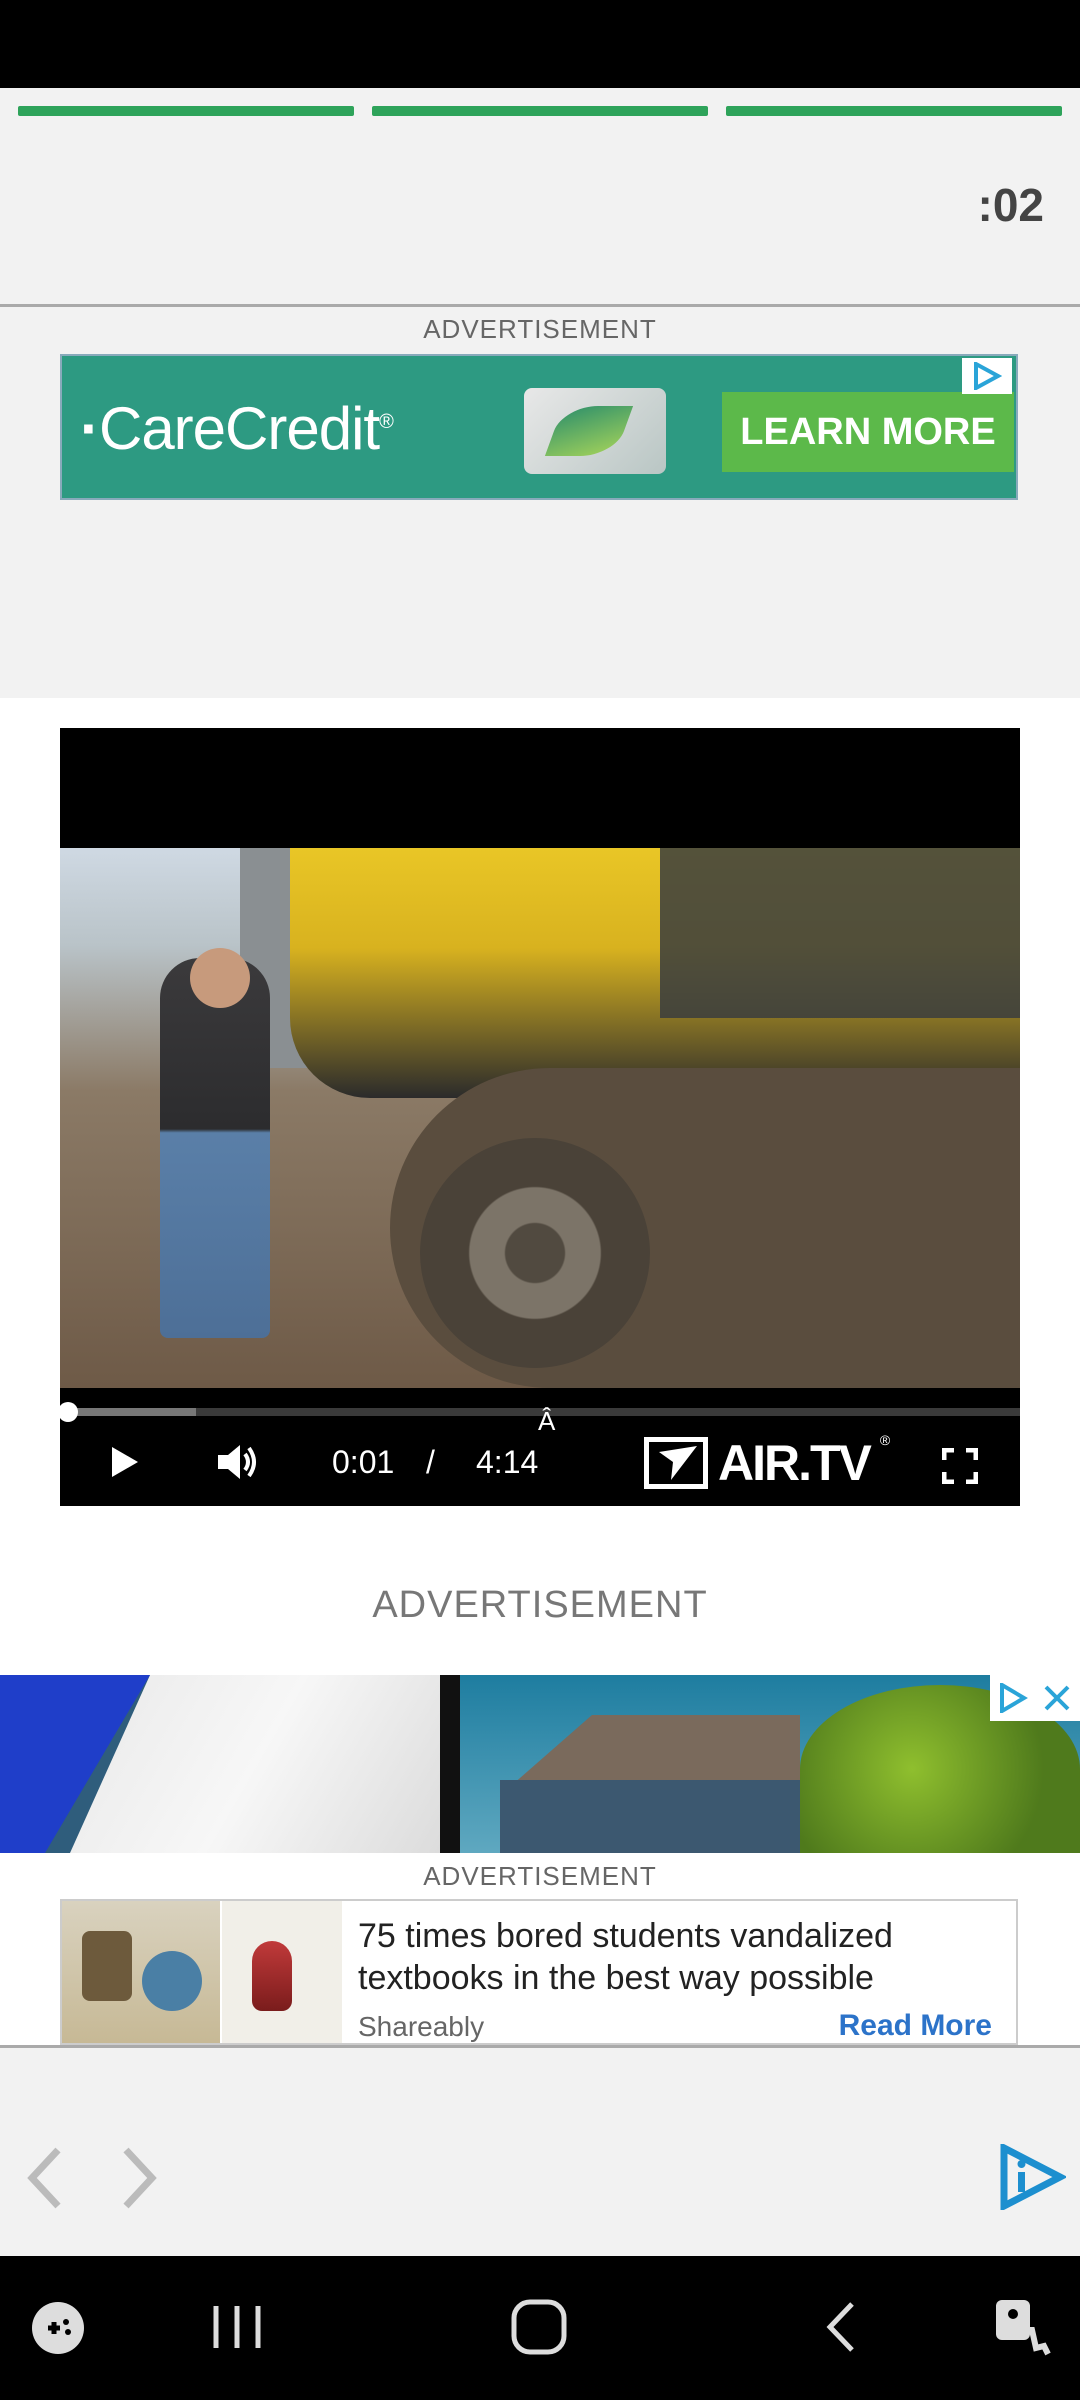  What do you see at coordinates (237, 2327) in the screenshot?
I see `recents-icon` at bounding box center [237, 2327].